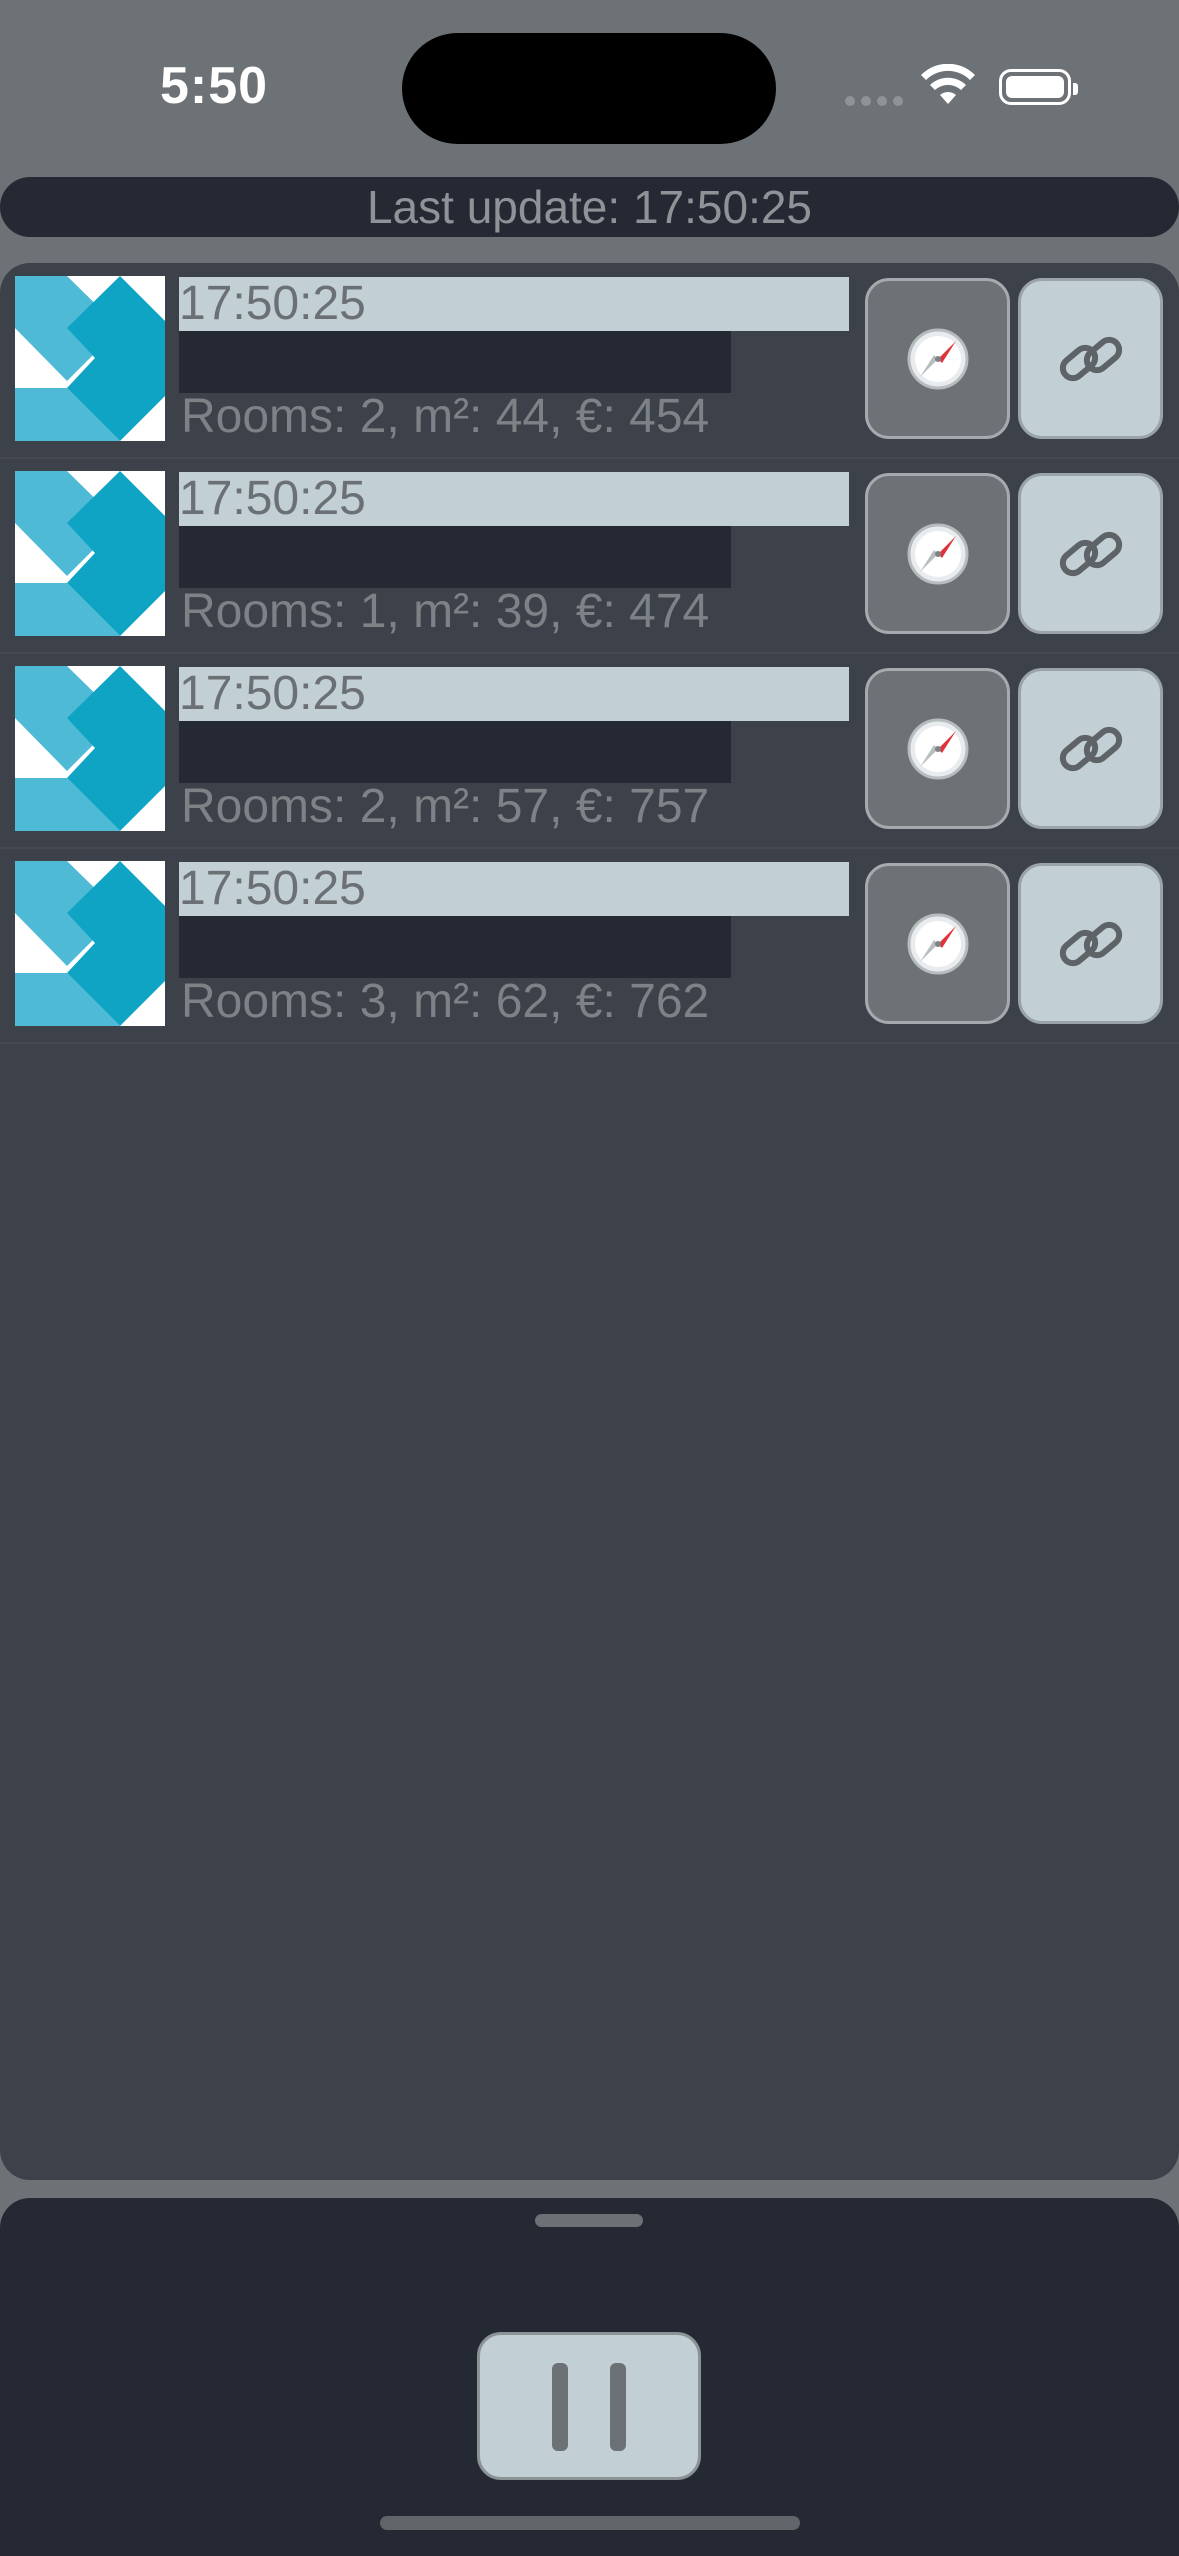 The width and height of the screenshot is (1179, 2556). I want to click on listing-row: 17:50:25 Rooms: 2, m²: 44, €: 454, so click(589, 361).